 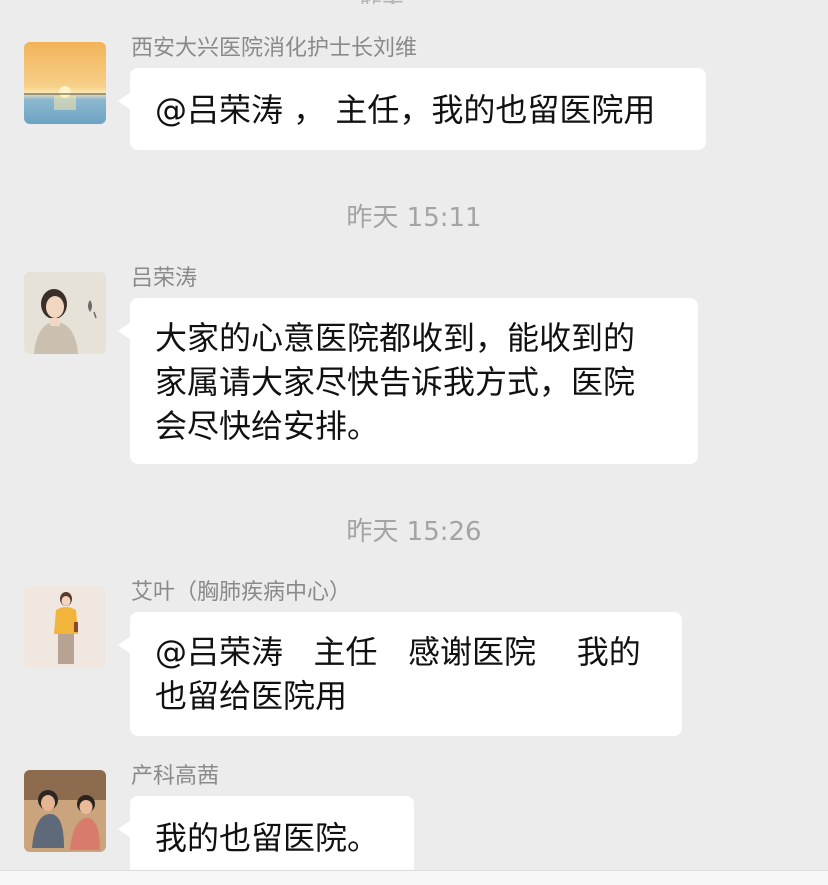 I want to click on sender-name: 吕荣涛, so click(x=164, y=278).